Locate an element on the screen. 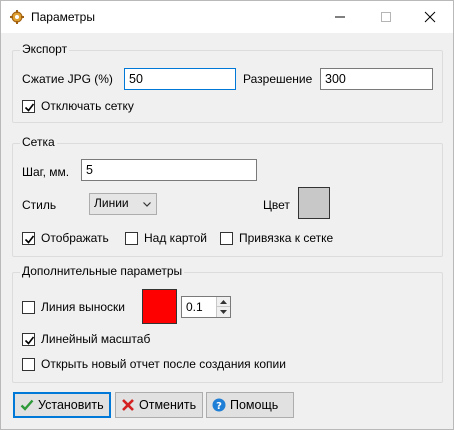 The height and width of the screenshot is (430, 454). show-grid-label: Отображать is located at coordinates (75, 238).